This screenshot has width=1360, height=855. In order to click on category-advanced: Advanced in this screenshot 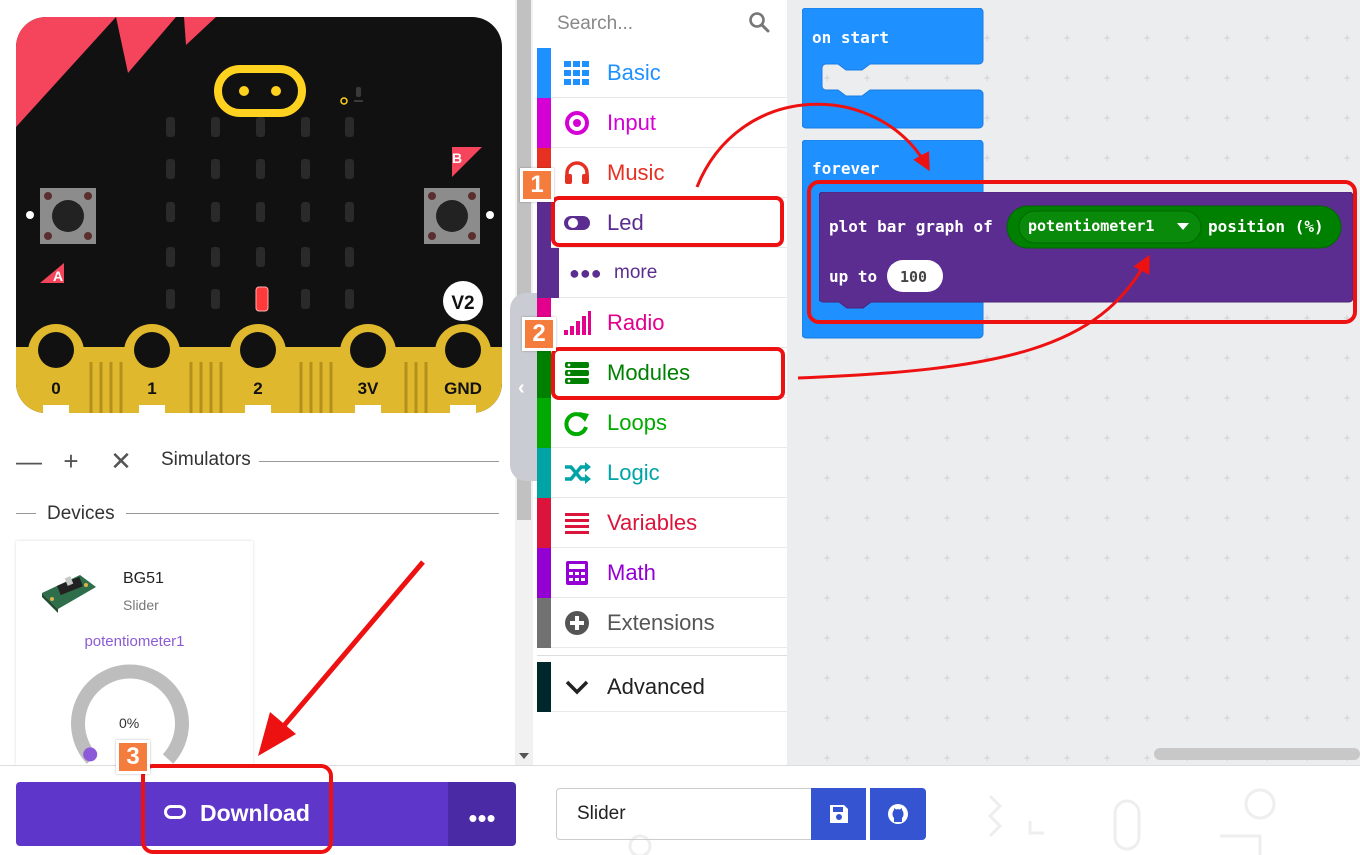, I will do `click(662, 687)`.